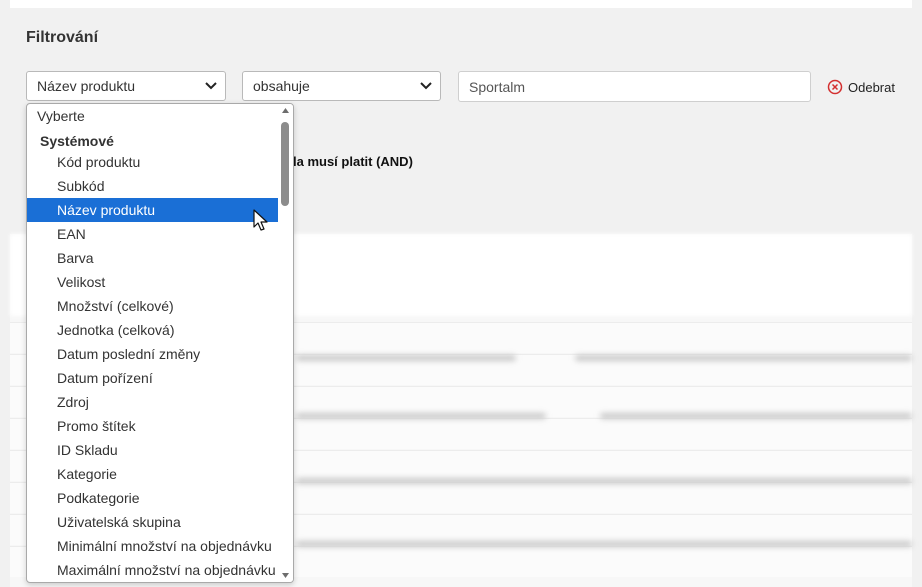  Describe the element at coordinates (153, 162) in the screenshot. I see `dropdown-option: Kód produktu` at that location.